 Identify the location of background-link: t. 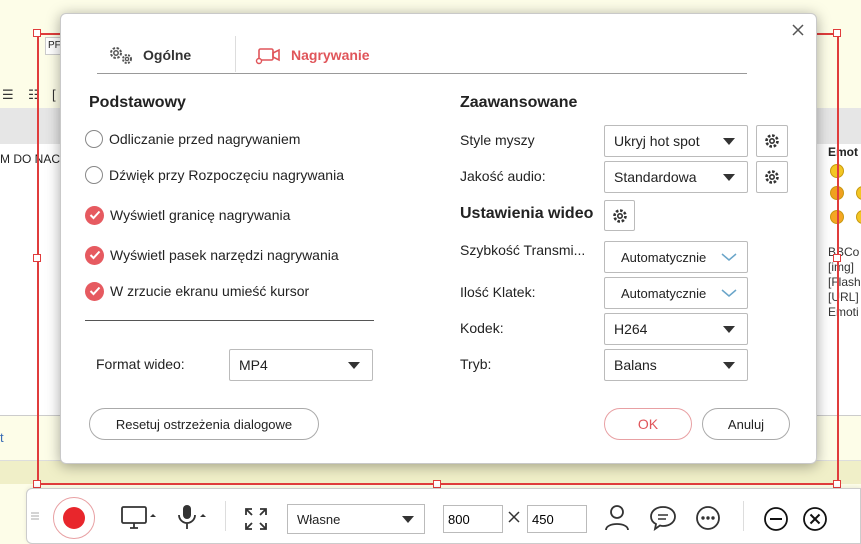
(2, 437).